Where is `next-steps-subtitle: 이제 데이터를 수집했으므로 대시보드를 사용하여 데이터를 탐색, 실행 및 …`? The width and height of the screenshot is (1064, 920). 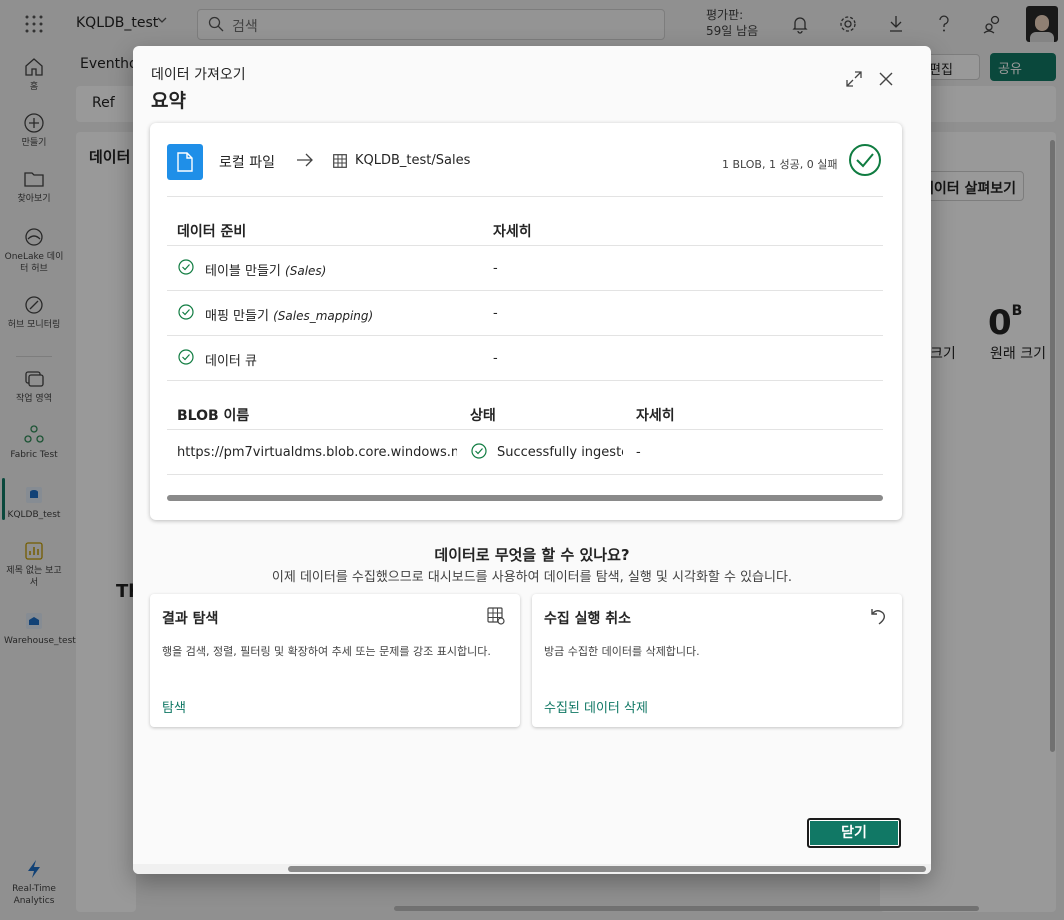
next-steps-subtitle: 이제 데이터를 수집했으므로 대시보드를 사용하여 데이터를 탐색, 실행 및 … is located at coordinates (532, 577).